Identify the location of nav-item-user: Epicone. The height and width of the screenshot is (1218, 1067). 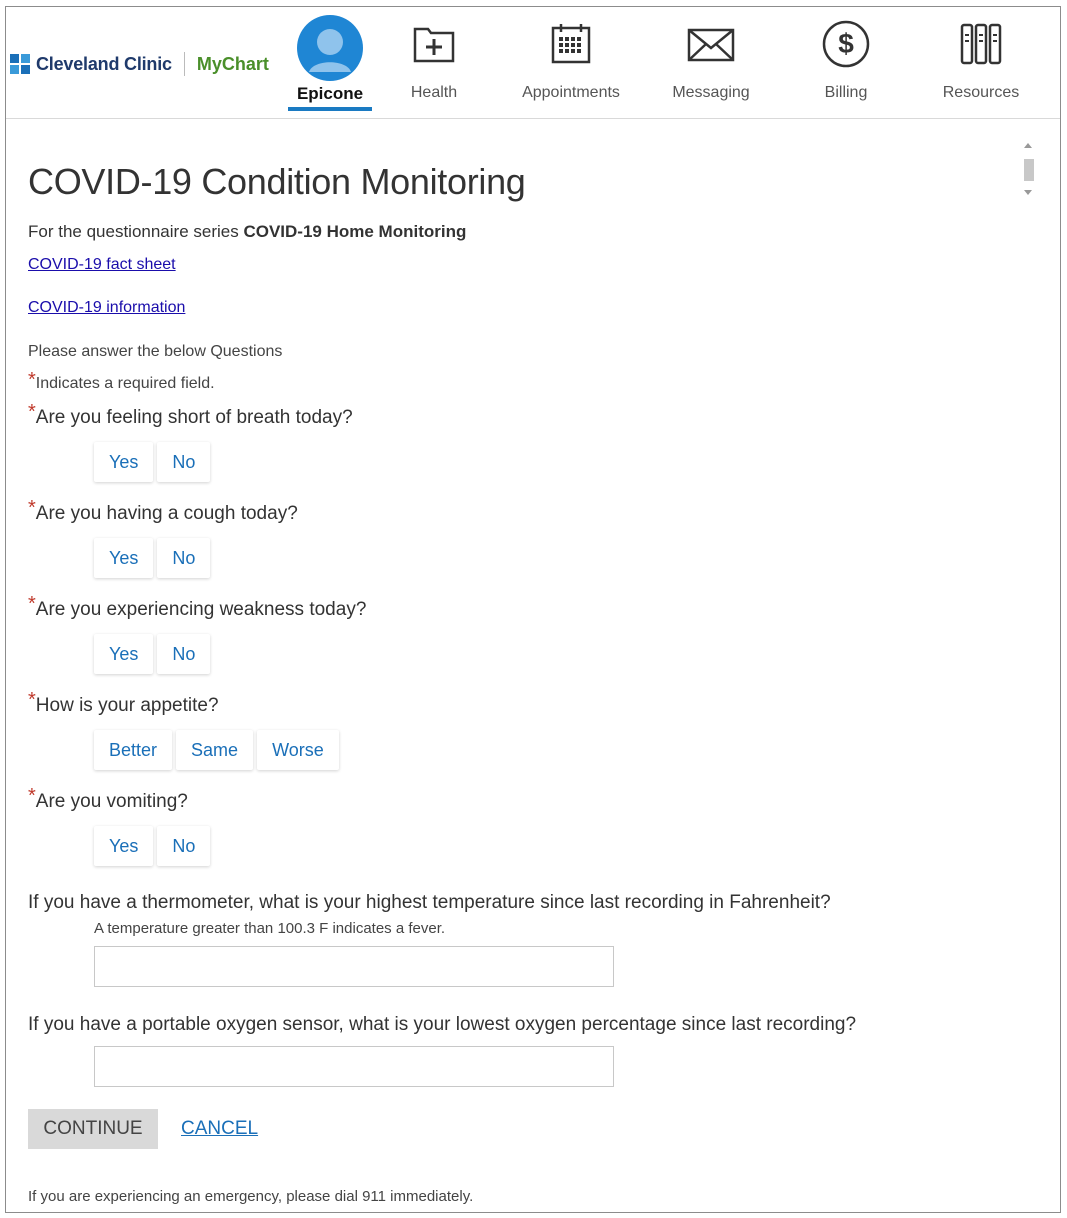
(330, 63).